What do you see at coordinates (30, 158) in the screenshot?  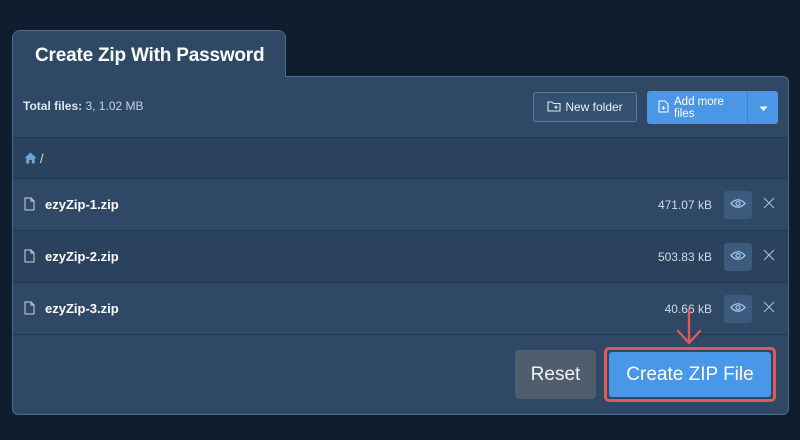 I see `home-icon` at bounding box center [30, 158].